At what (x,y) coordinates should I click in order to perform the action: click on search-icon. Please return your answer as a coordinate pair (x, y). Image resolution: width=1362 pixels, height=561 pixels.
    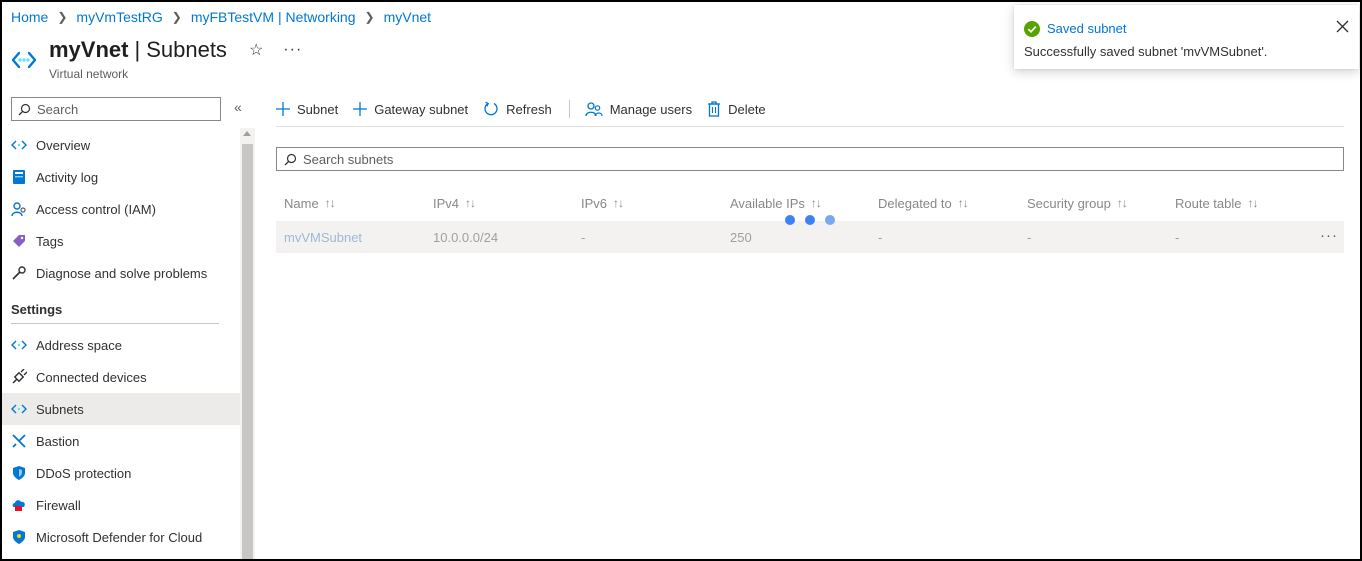
    Looking at the image, I should click on (290, 159).